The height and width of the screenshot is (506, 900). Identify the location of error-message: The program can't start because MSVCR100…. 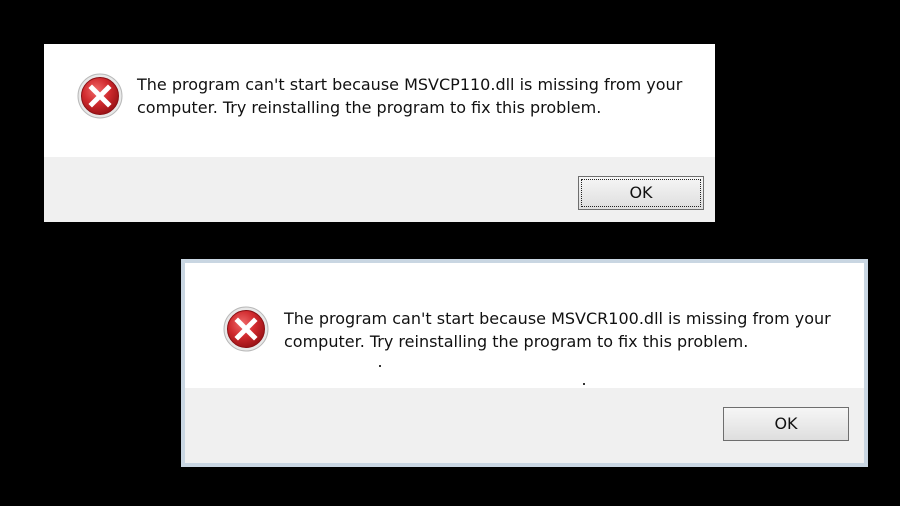
(557, 330).